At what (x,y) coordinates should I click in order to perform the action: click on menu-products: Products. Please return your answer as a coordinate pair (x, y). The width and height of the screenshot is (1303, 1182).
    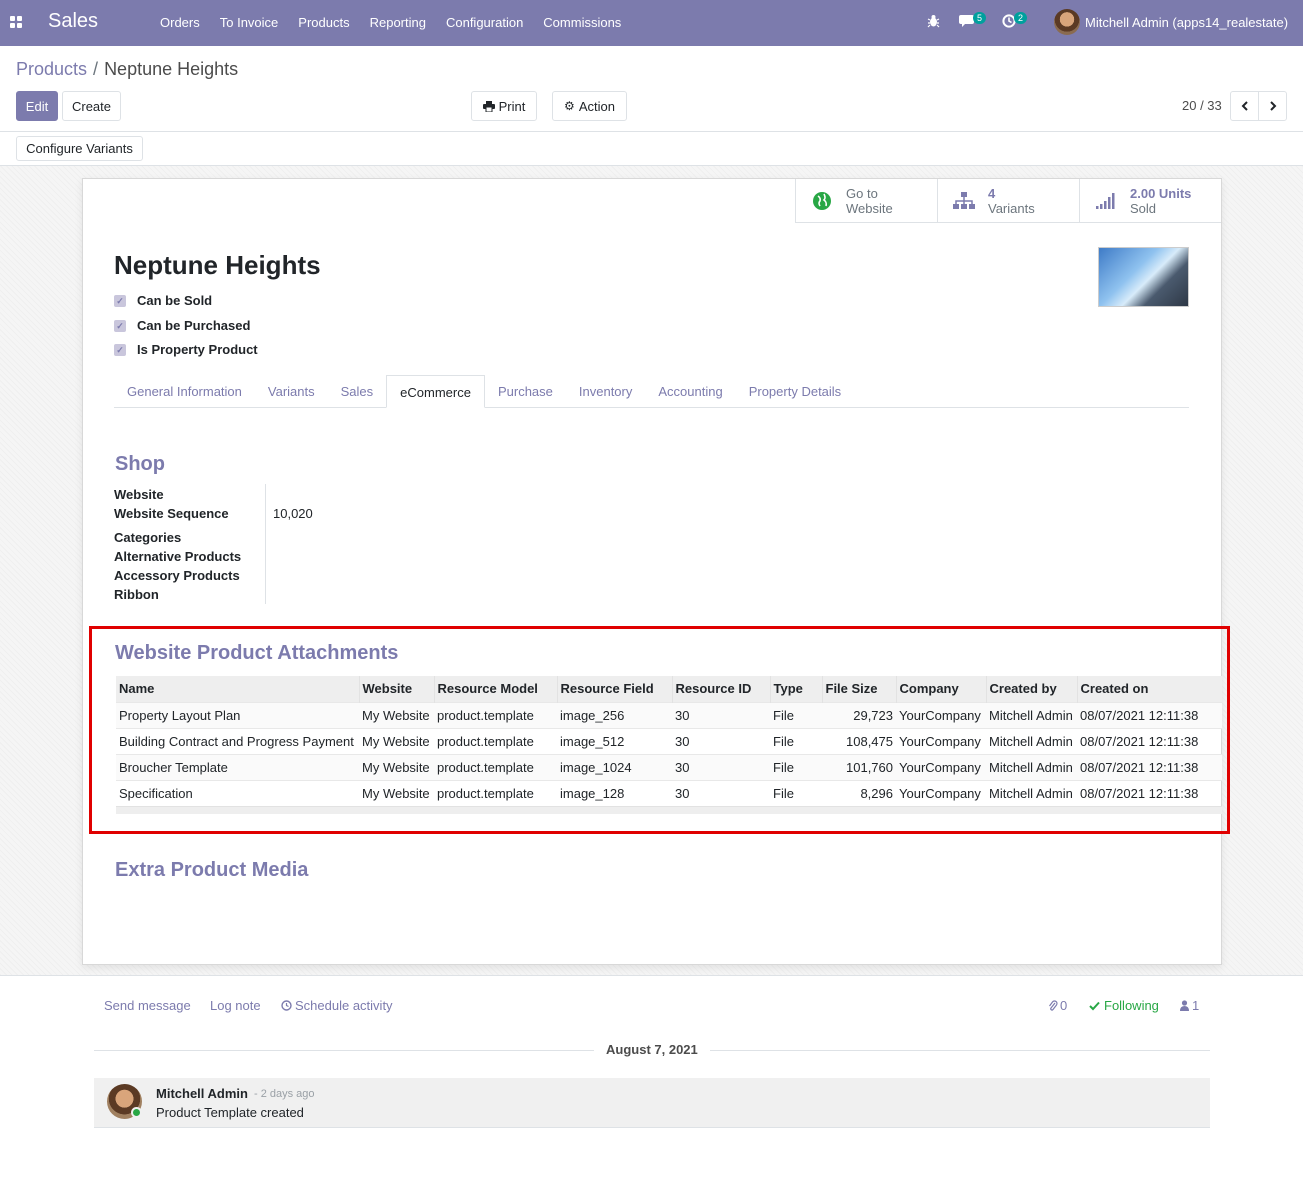
    Looking at the image, I should click on (323, 23).